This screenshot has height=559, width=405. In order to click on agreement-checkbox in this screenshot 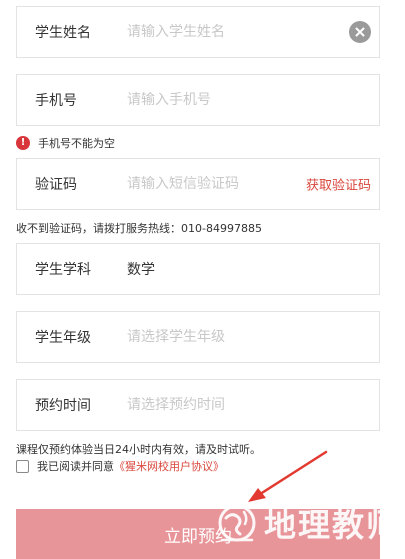, I will do `click(22, 466)`.